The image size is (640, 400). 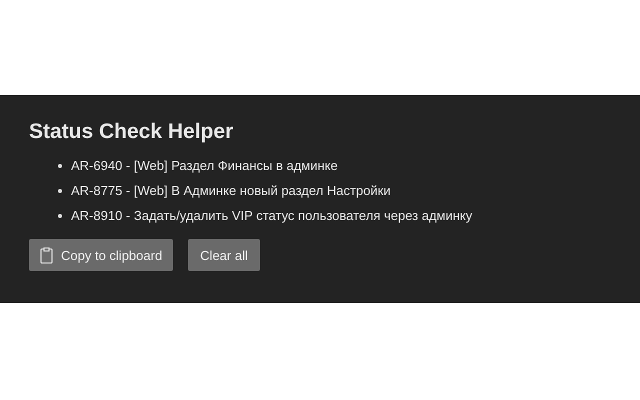 I want to click on task-item: AR-6940 - [Web] Раздел Финансы в админке, so click(x=204, y=165).